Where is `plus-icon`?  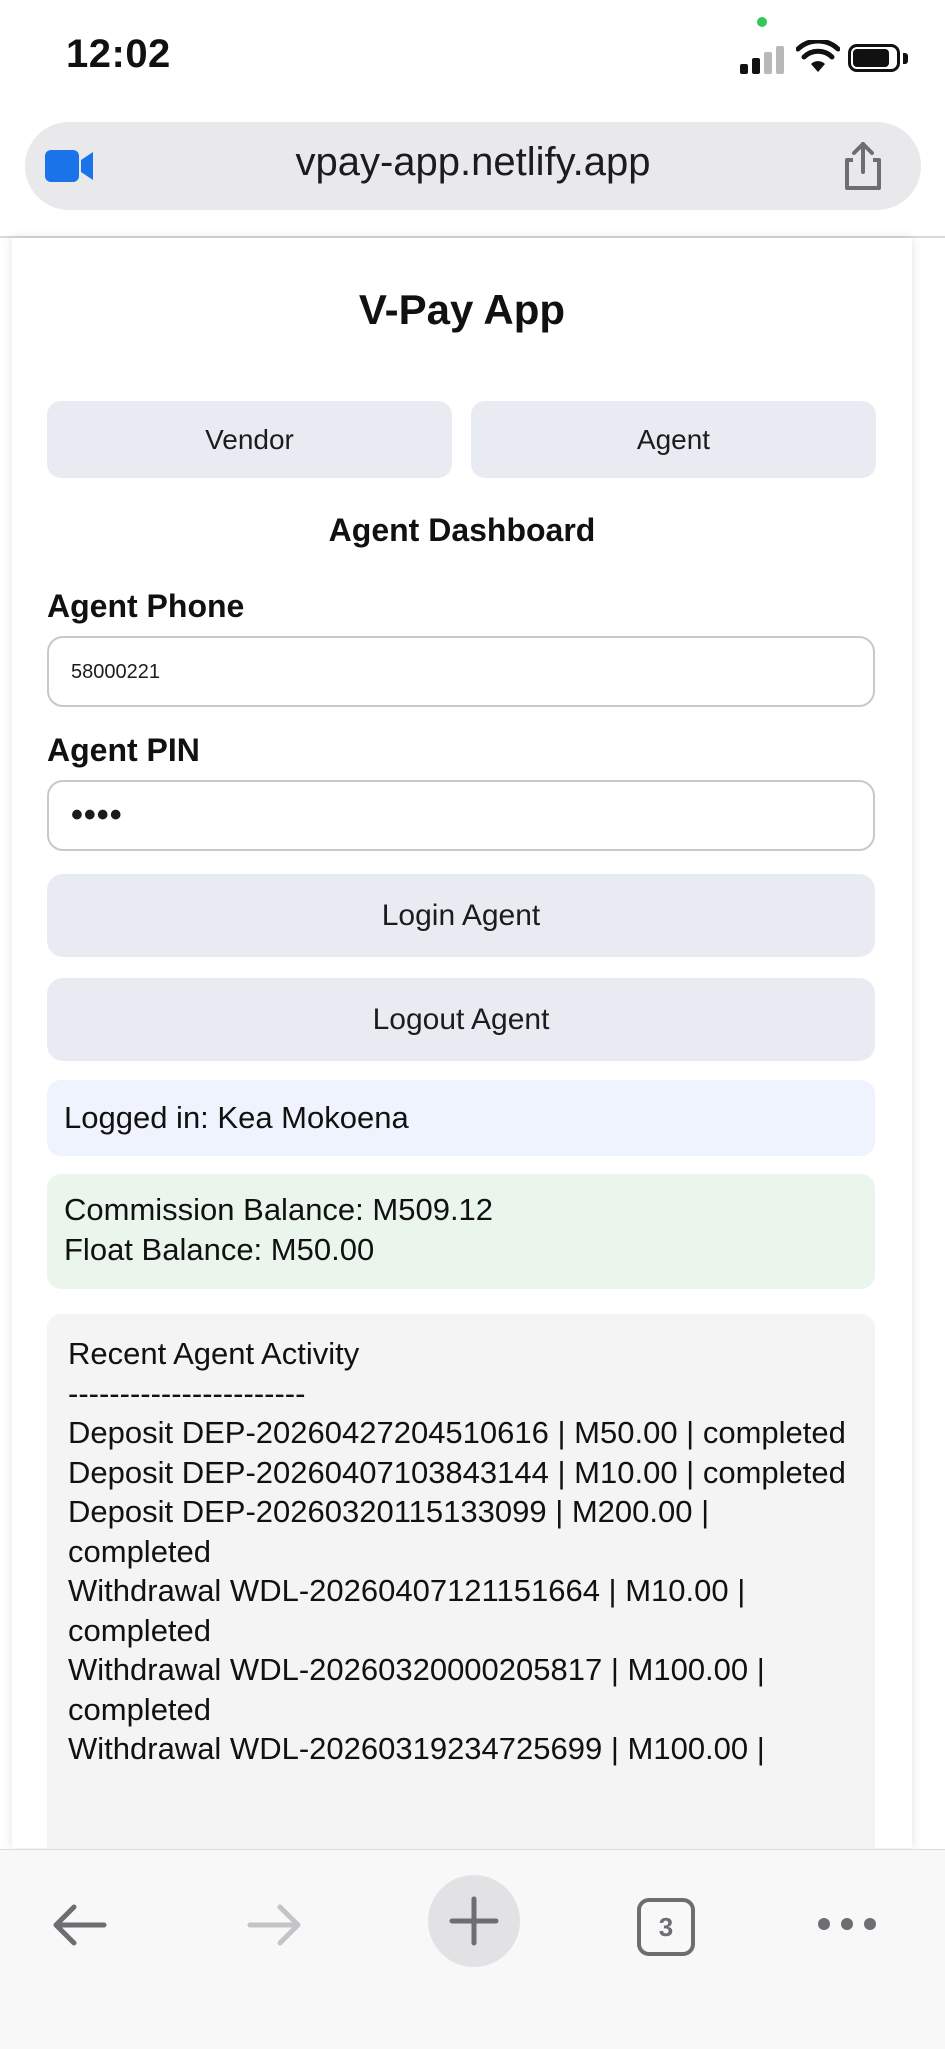
plus-icon is located at coordinates (474, 1921).